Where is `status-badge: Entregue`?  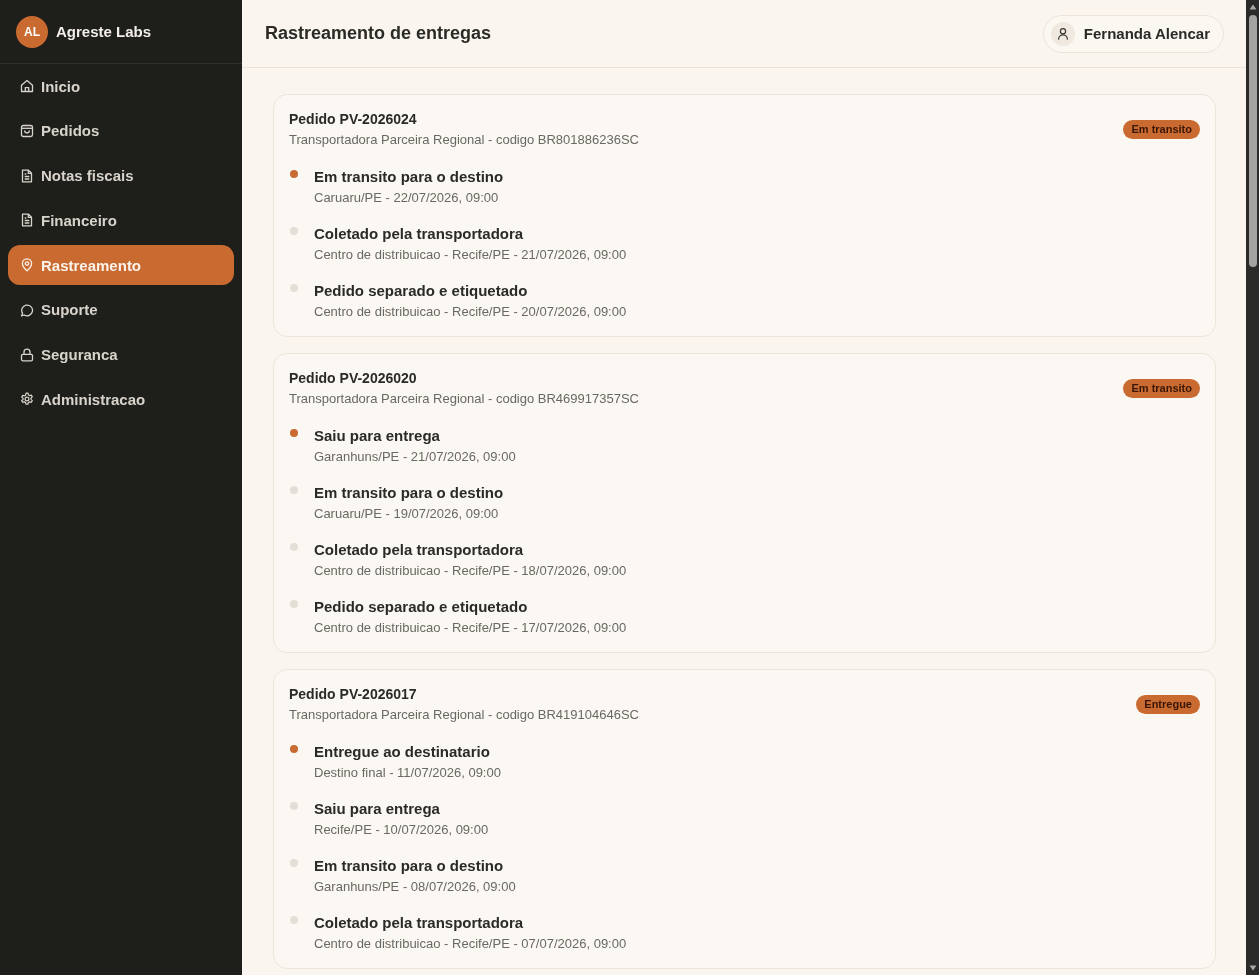
status-badge: Entregue is located at coordinates (1168, 704).